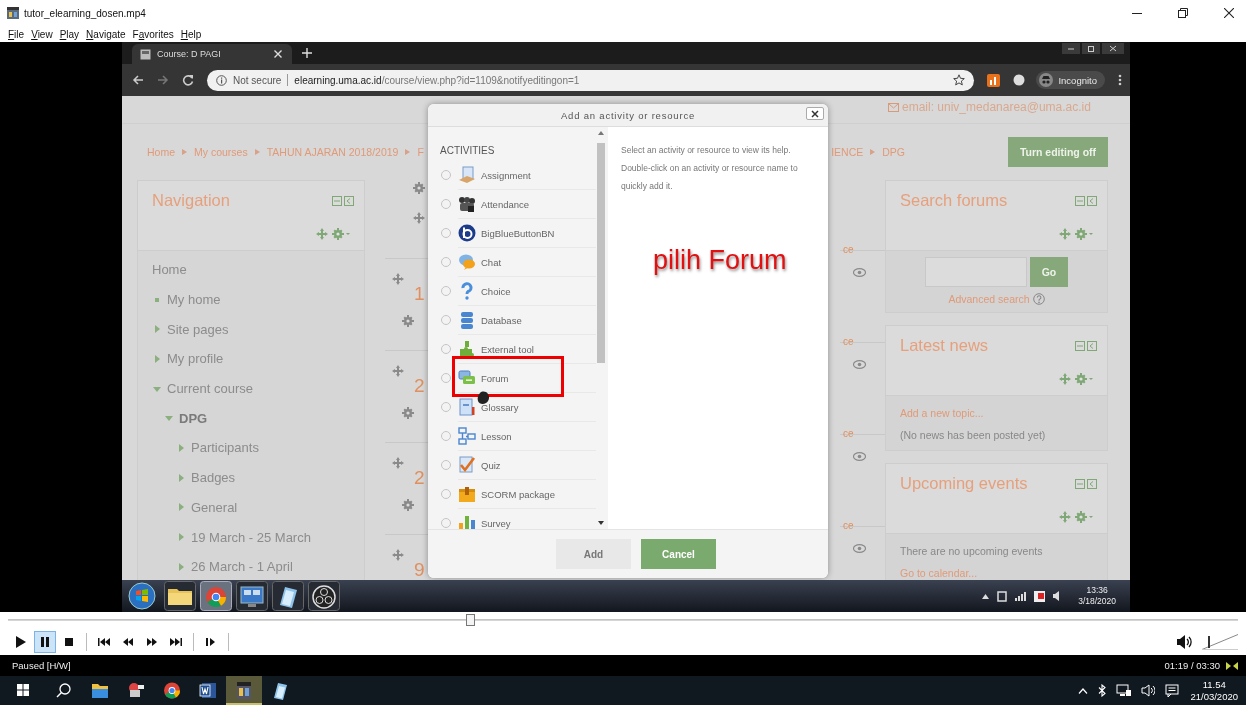 Image resolution: width=1246 pixels, height=705 pixels. Describe the element at coordinates (42, 34) in the screenshot. I see `menu-item: View` at that location.